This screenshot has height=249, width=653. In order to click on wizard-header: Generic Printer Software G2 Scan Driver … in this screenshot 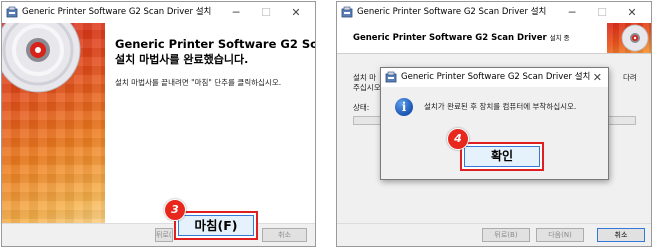, I will do `click(494, 38)`.